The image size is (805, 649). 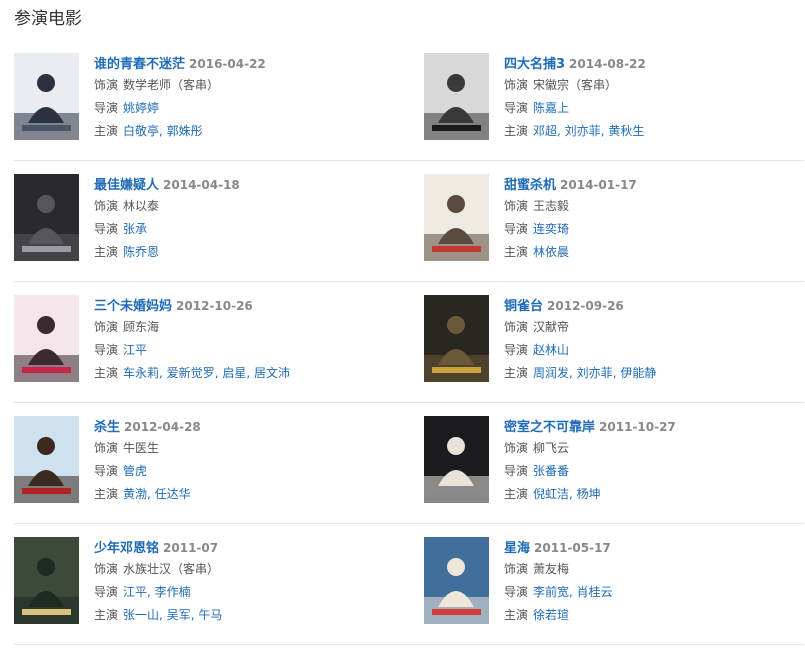 I want to click on person-link: 杨坤, so click(x=589, y=494).